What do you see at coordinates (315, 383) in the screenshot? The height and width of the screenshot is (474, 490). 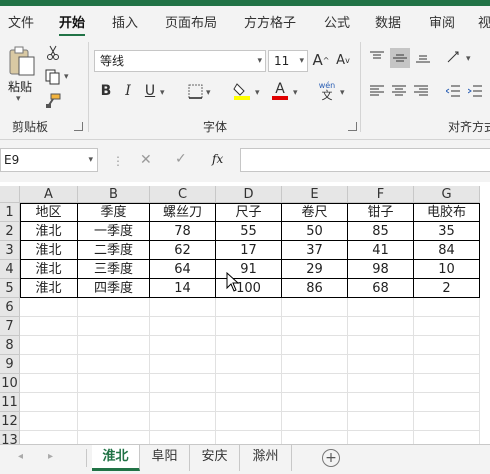 I see `cell-e10` at bounding box center [315, 383].